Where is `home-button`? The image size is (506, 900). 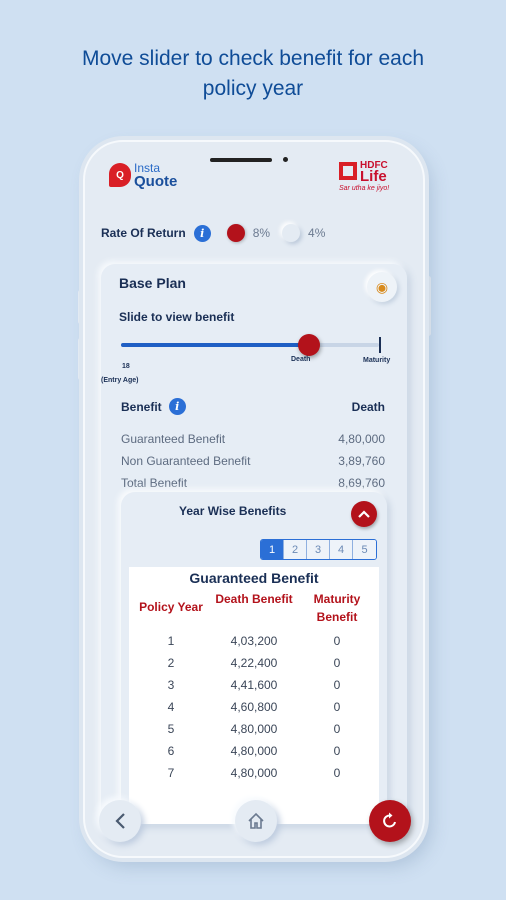 home-button is located at coordinates (256, 821).